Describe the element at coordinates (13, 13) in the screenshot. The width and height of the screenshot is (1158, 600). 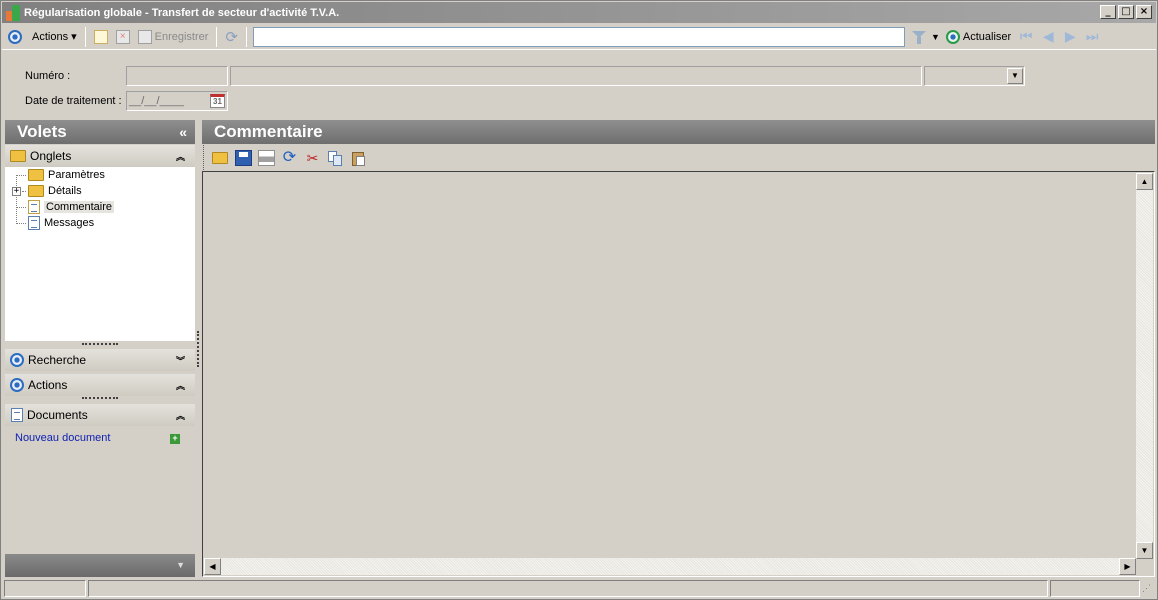
I see `app-icon` at that location.